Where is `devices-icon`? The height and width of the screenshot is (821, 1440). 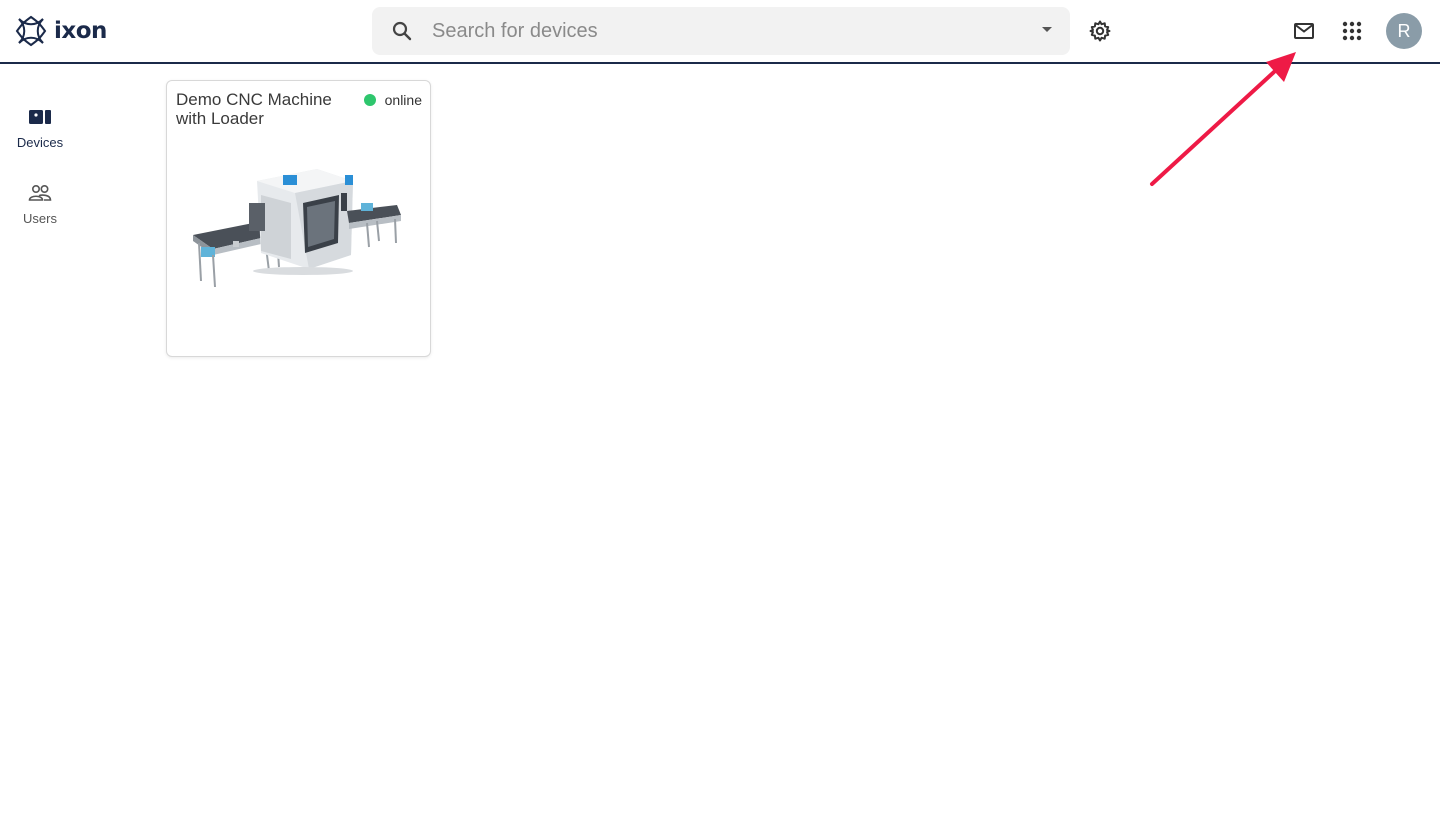
devices-icon is located at coordinates (40, 117).